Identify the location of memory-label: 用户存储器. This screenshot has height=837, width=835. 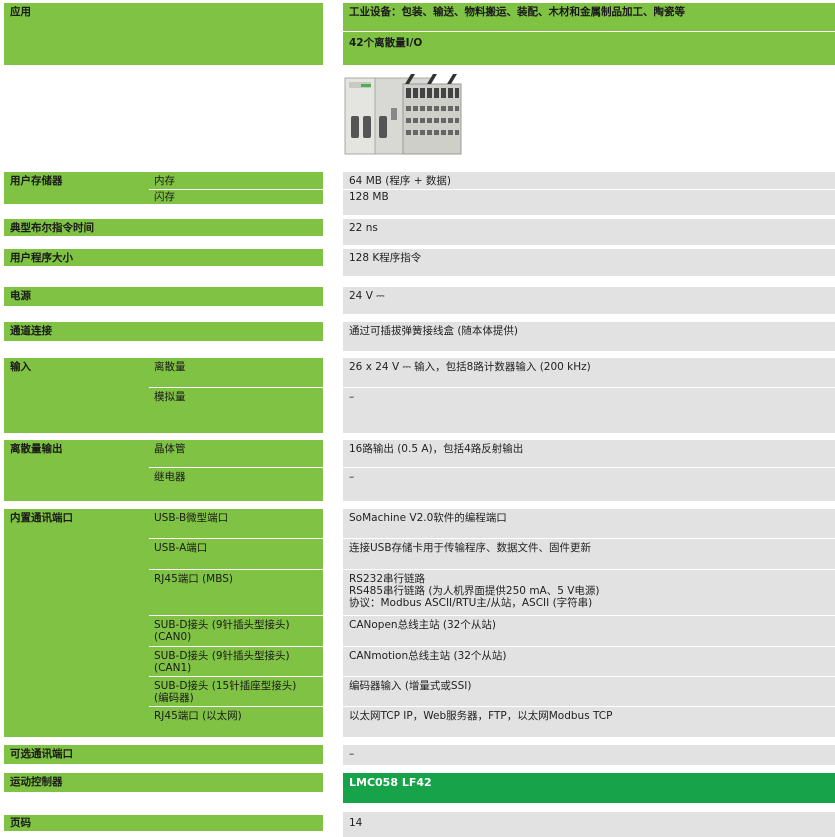
(36, 181).